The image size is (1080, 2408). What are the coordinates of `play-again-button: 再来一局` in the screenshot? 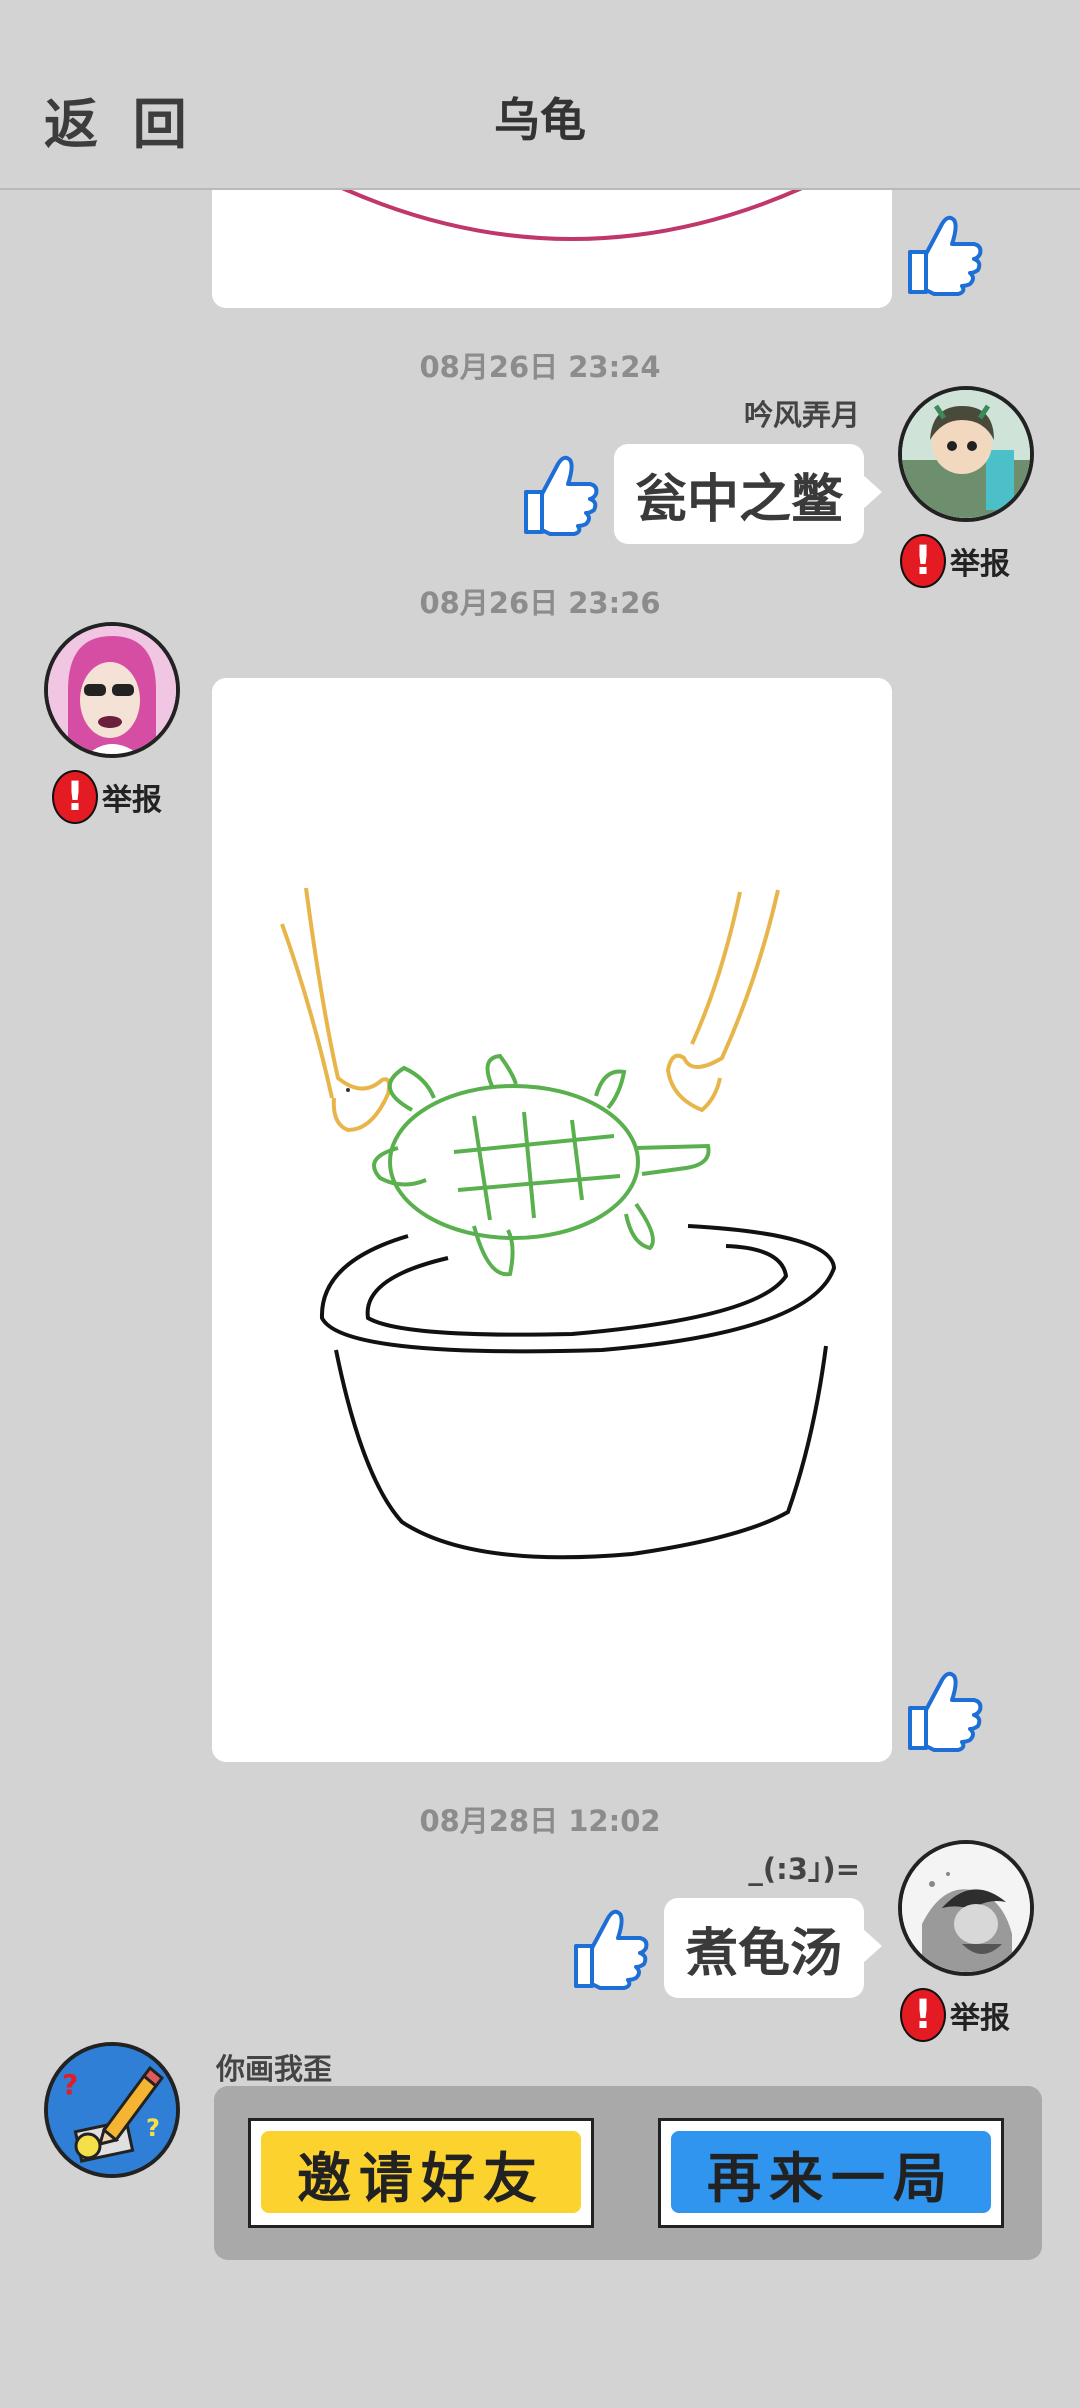 It's located at (831, 2173).